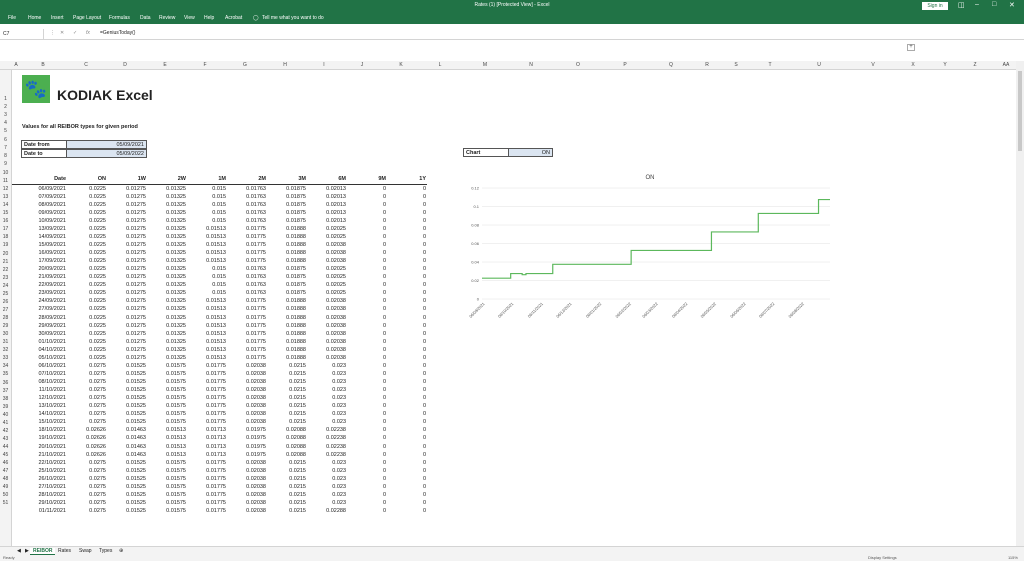 This screenshot has width=1024, height=561. What do you see at coordinates (5, 479) in the screenshot?
I see `row-header: 48` at bounding box center [5, 479].